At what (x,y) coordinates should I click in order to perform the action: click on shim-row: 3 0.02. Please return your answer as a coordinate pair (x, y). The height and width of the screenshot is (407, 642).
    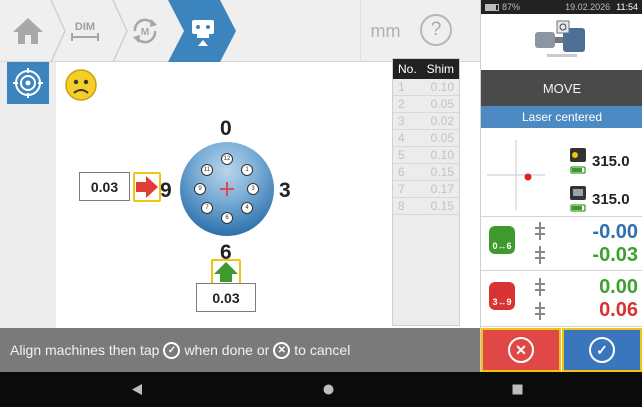
    Looking at the image, I should click on (426, 121).